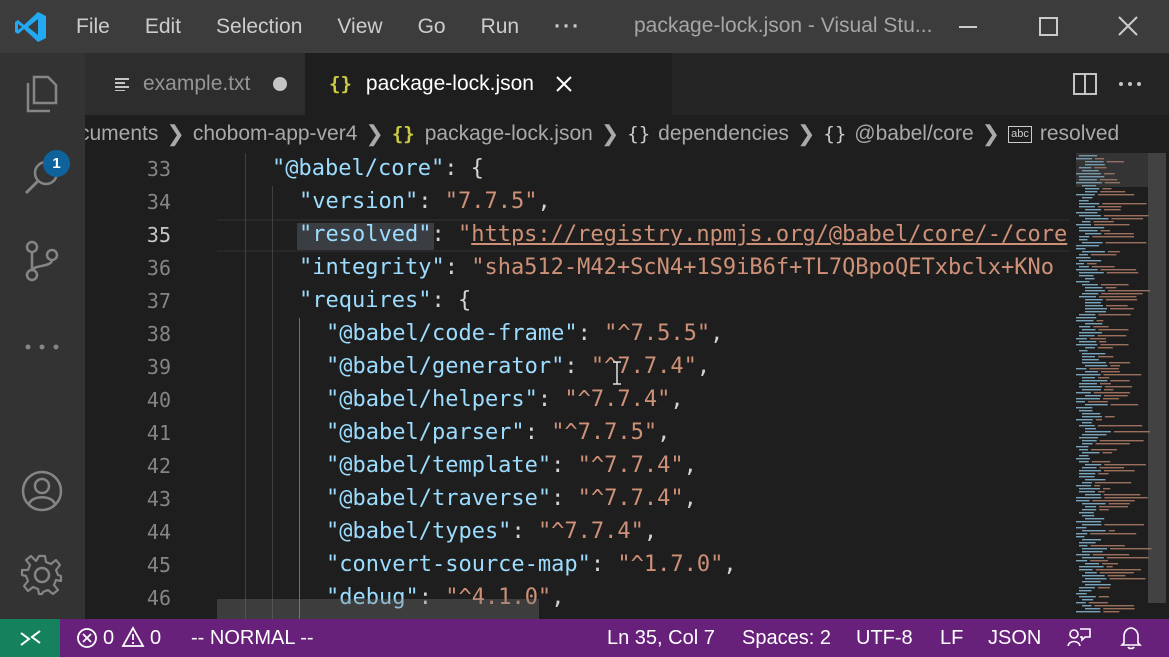  I want to click on json-string-value: "7.7.5", so click(491, 201).